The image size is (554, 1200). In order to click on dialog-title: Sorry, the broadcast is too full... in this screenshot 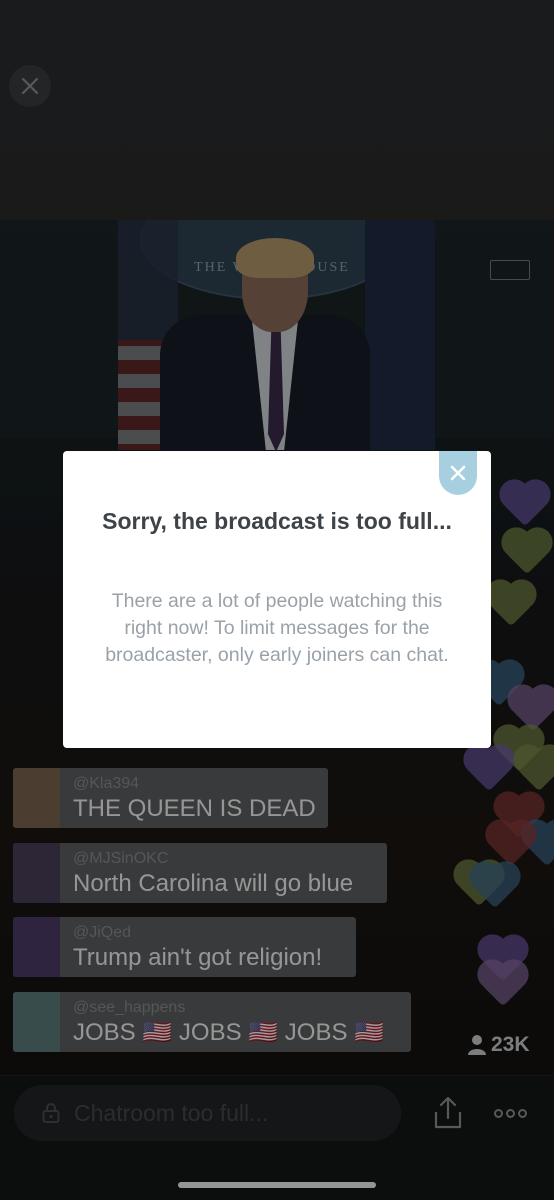, I will do `click(277, 521)`.